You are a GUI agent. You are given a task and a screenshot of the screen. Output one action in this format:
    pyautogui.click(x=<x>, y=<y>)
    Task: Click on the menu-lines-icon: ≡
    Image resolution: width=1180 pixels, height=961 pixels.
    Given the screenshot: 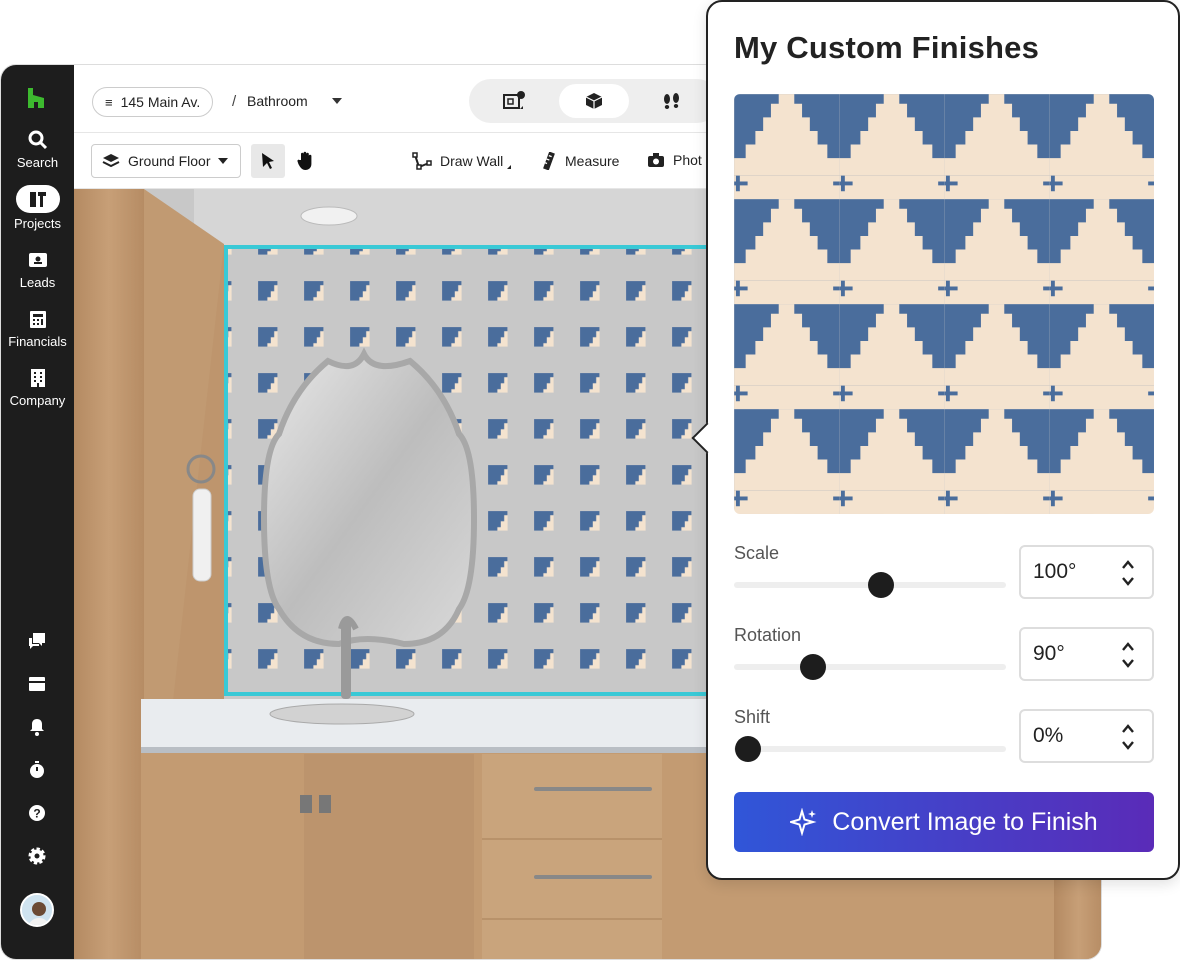 What is the action you would take?
    pyautogui.click(x=109, y=102)
    